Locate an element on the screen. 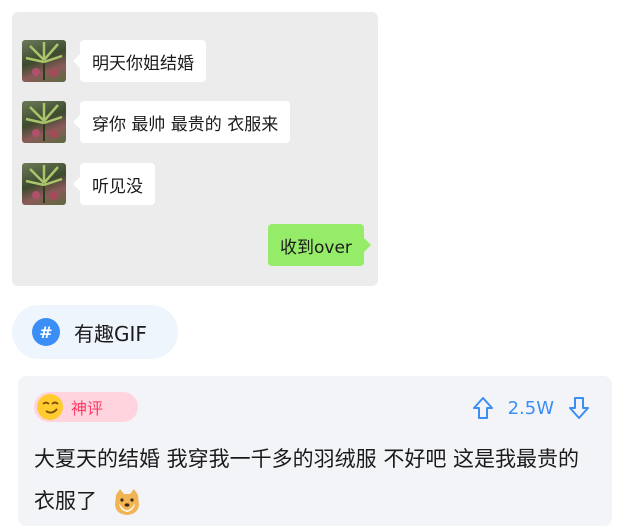  upvote-icon is located at coordinates (483, 408).